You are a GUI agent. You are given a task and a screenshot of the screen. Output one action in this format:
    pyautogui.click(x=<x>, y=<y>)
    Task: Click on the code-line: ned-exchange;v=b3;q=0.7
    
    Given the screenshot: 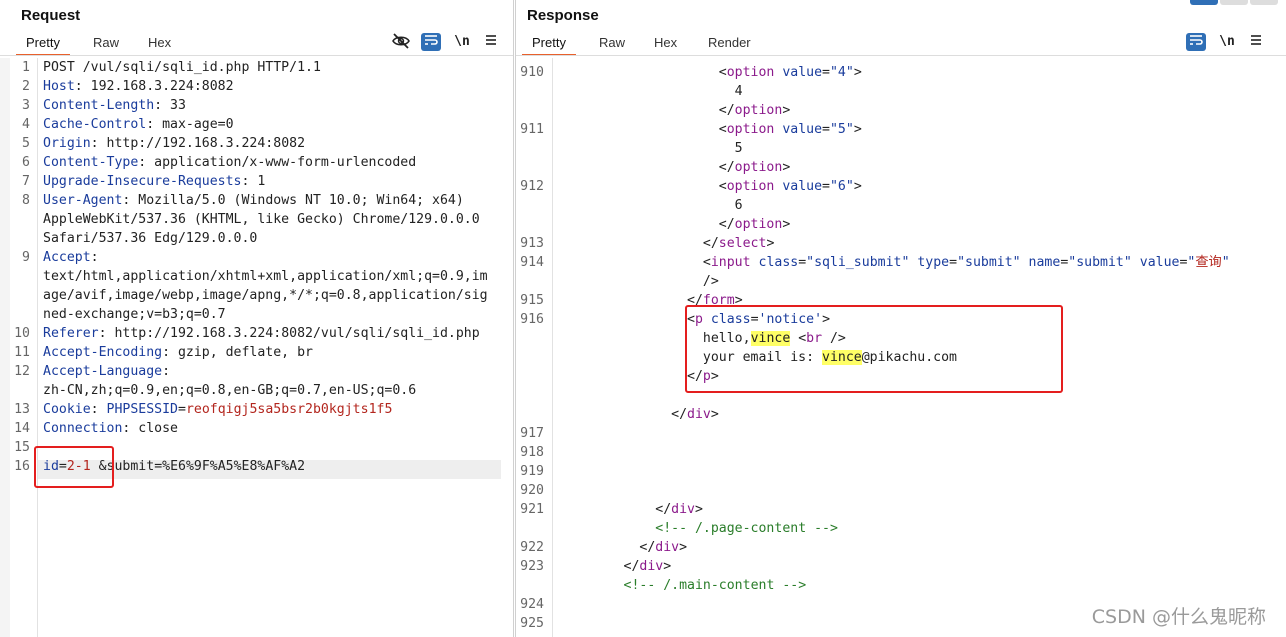 What is the action you would take?
    pyautogui.click(x=134, y=314)
    